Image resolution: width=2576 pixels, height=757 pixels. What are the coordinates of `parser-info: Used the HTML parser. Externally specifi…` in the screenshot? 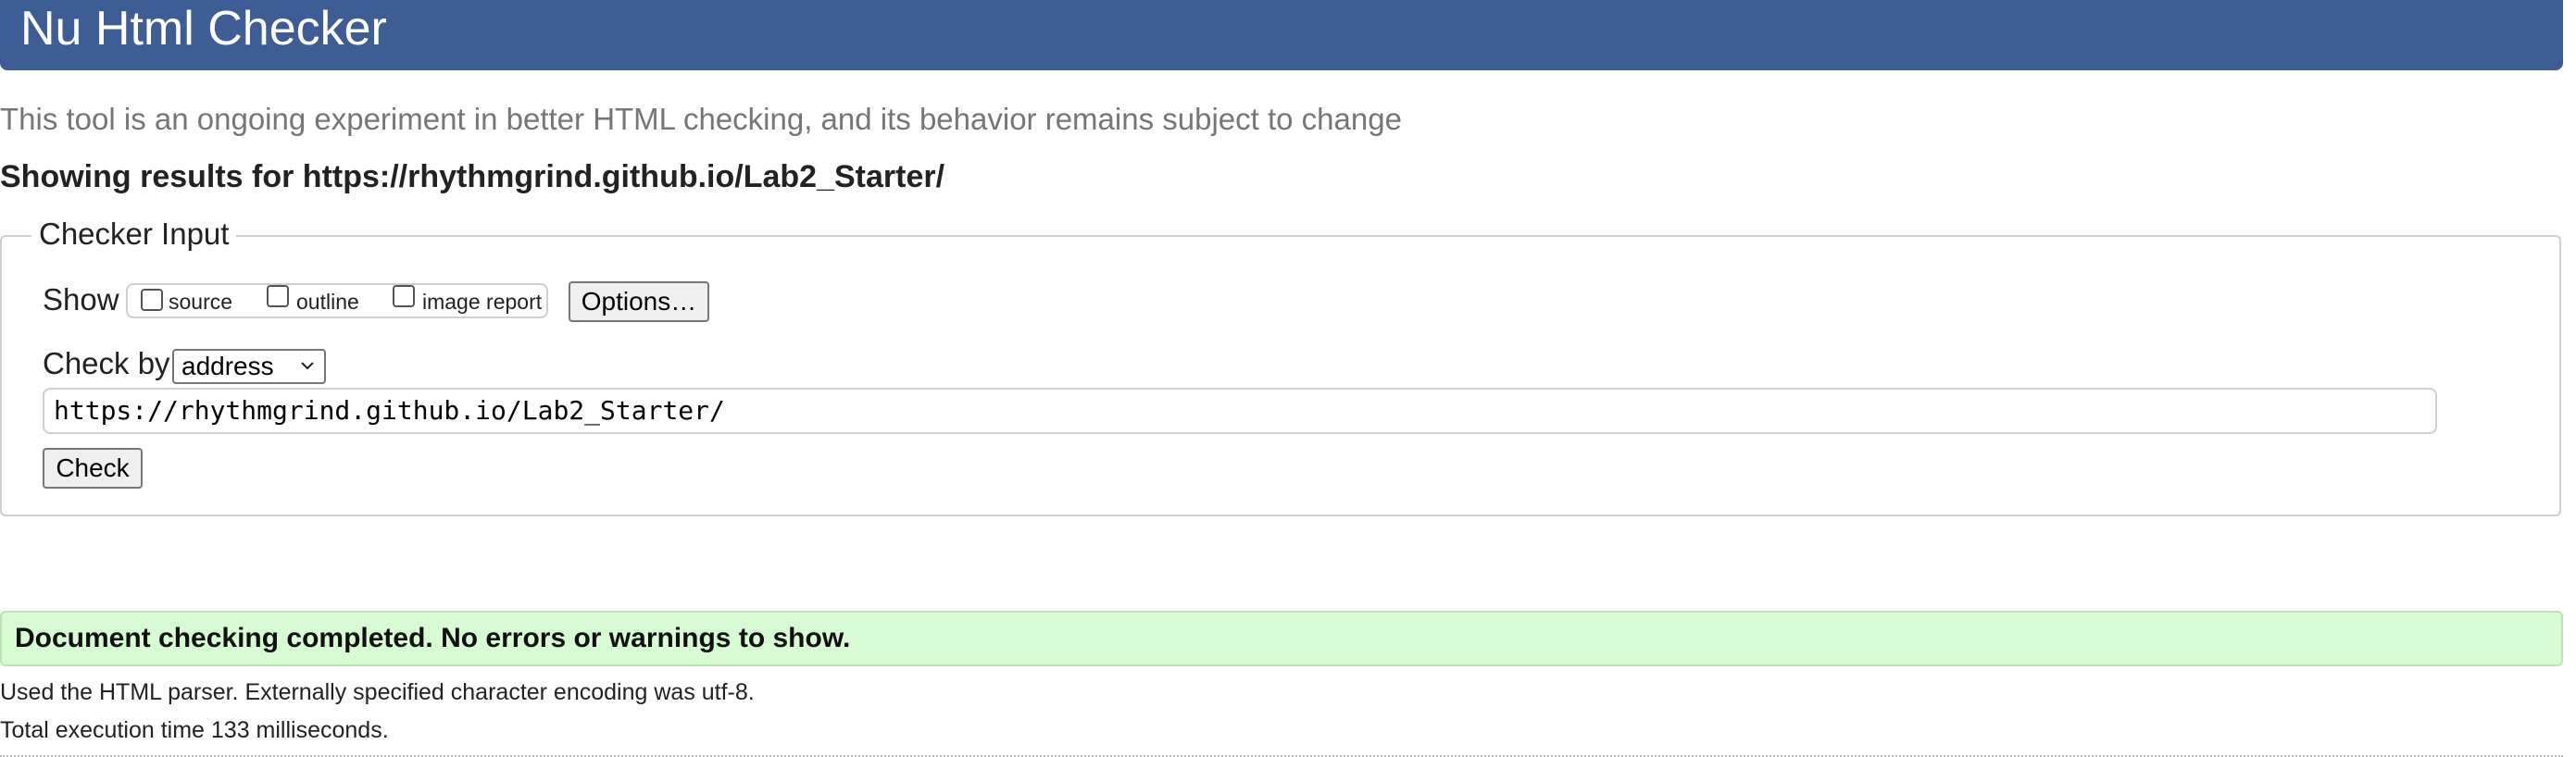 It's located at (377, 692).